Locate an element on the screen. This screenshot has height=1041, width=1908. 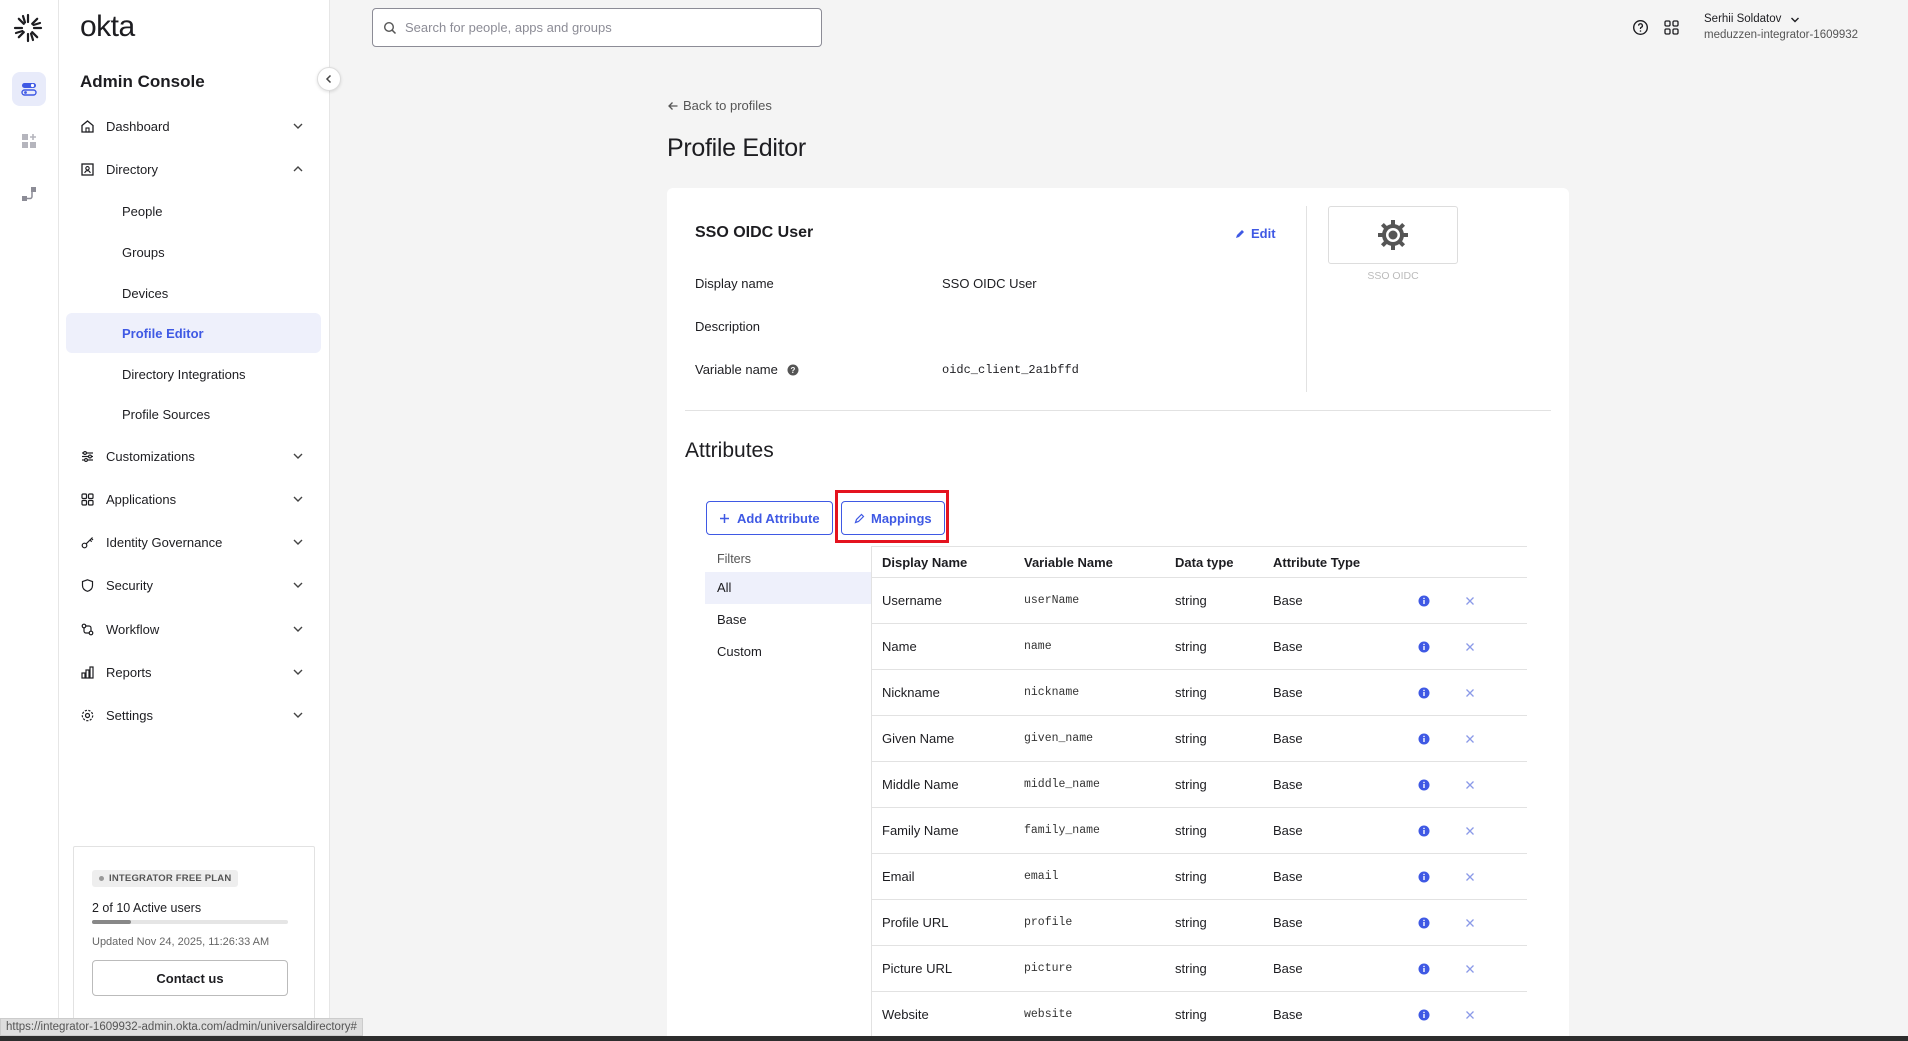
nav-directory-integrations: Directory Integrations is located at coordinates (193, 374).